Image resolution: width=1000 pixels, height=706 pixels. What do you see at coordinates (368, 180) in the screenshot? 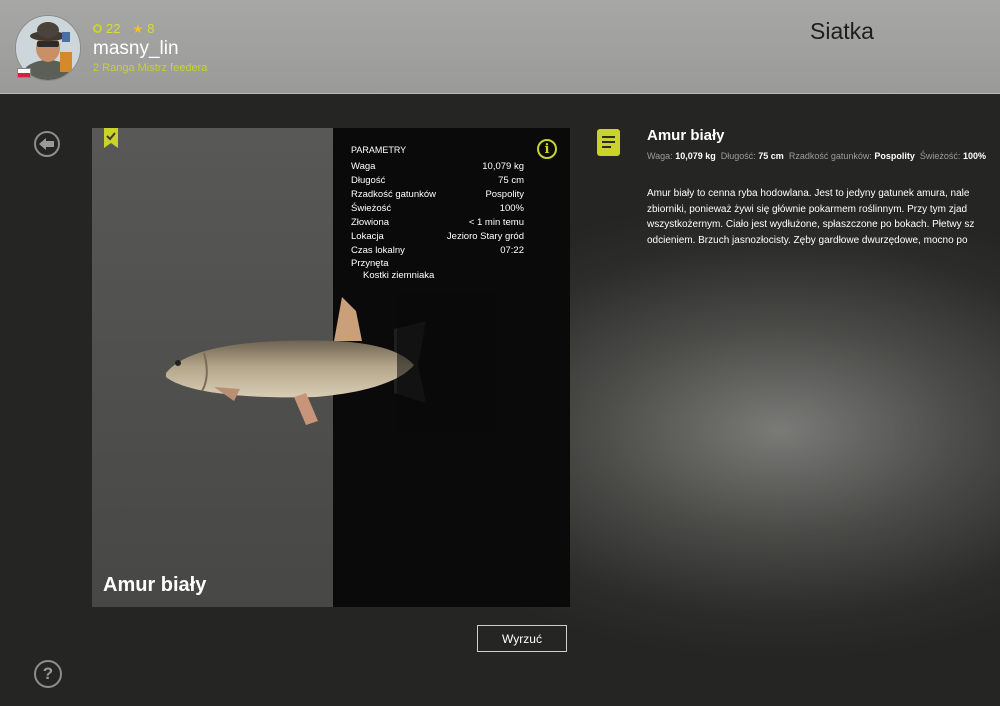
I see `param-label: Długość` at bounding box center [368, 180].